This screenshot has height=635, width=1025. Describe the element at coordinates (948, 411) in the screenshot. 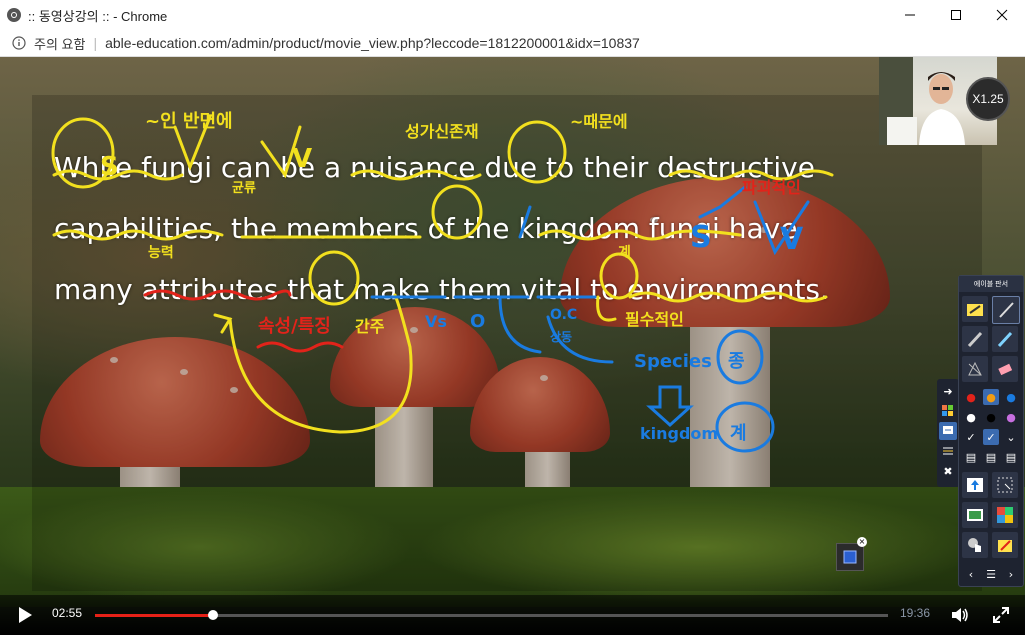

I see `windows-icon` at that location.